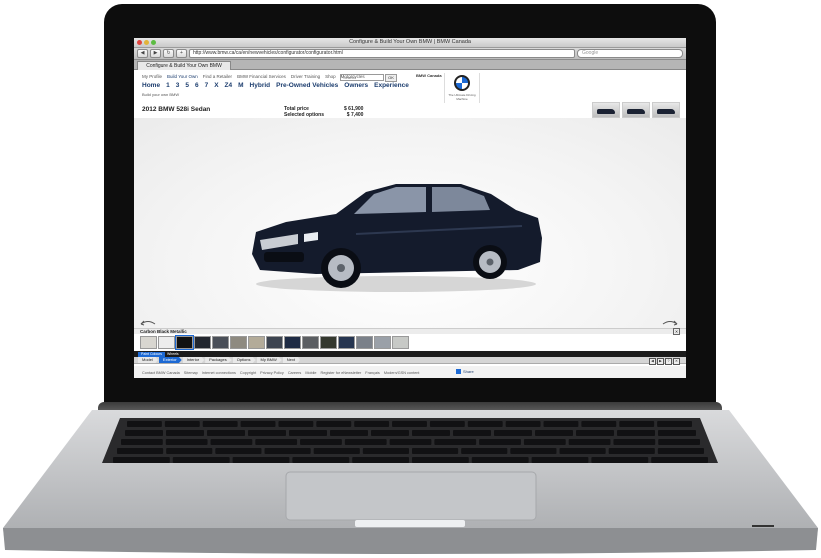 The height and width of the screenshot is (558, 821). Describe the element at coordinates (636, 110) in the screenshot. I see `interior-view-thumbnail` at that location.